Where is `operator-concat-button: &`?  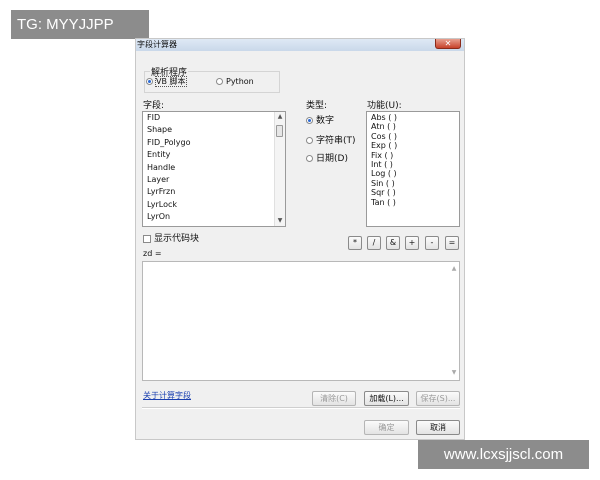
operator-concat-button: & is located at coordinates (393, 243).